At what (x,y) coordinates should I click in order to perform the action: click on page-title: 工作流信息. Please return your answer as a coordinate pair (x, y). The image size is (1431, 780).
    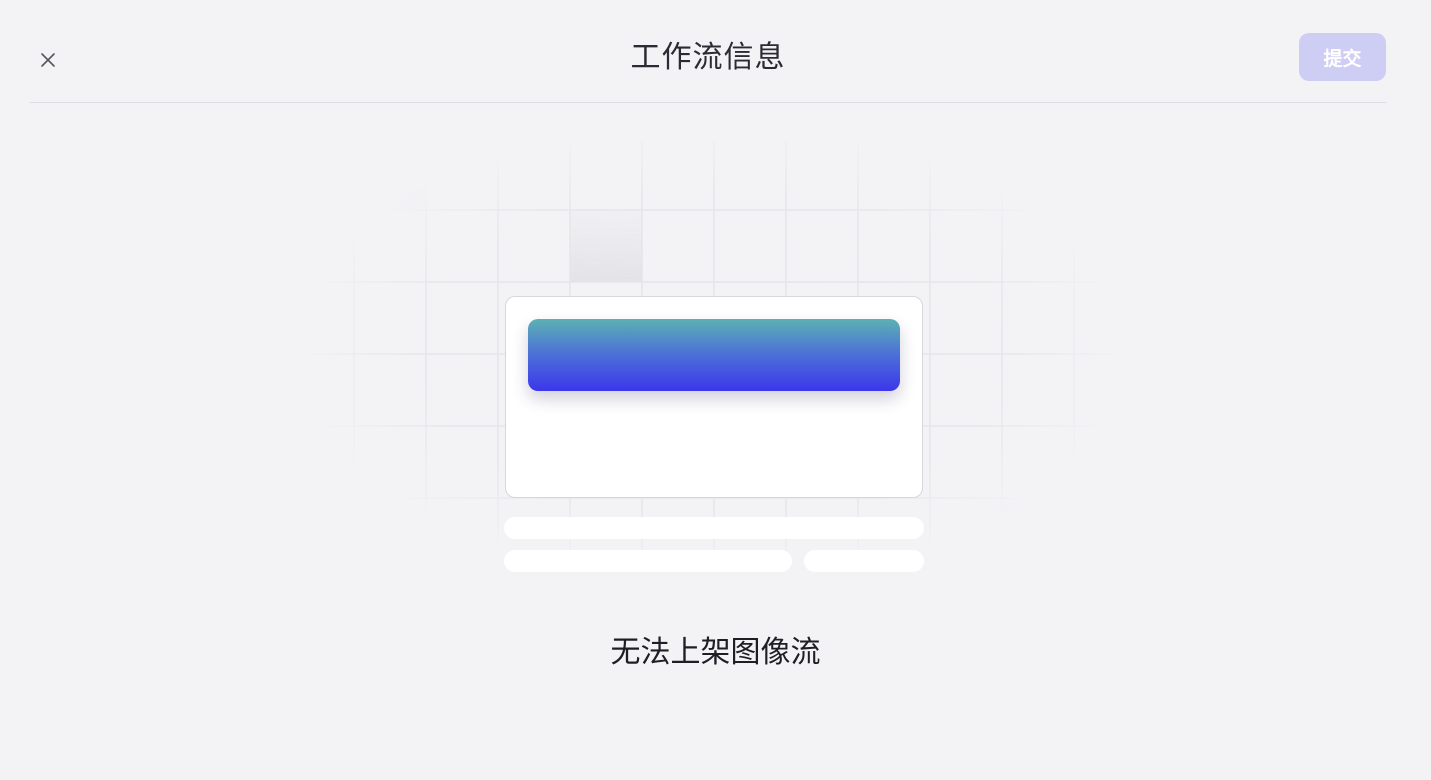
    Looking at the image, I should click on (708, 57).